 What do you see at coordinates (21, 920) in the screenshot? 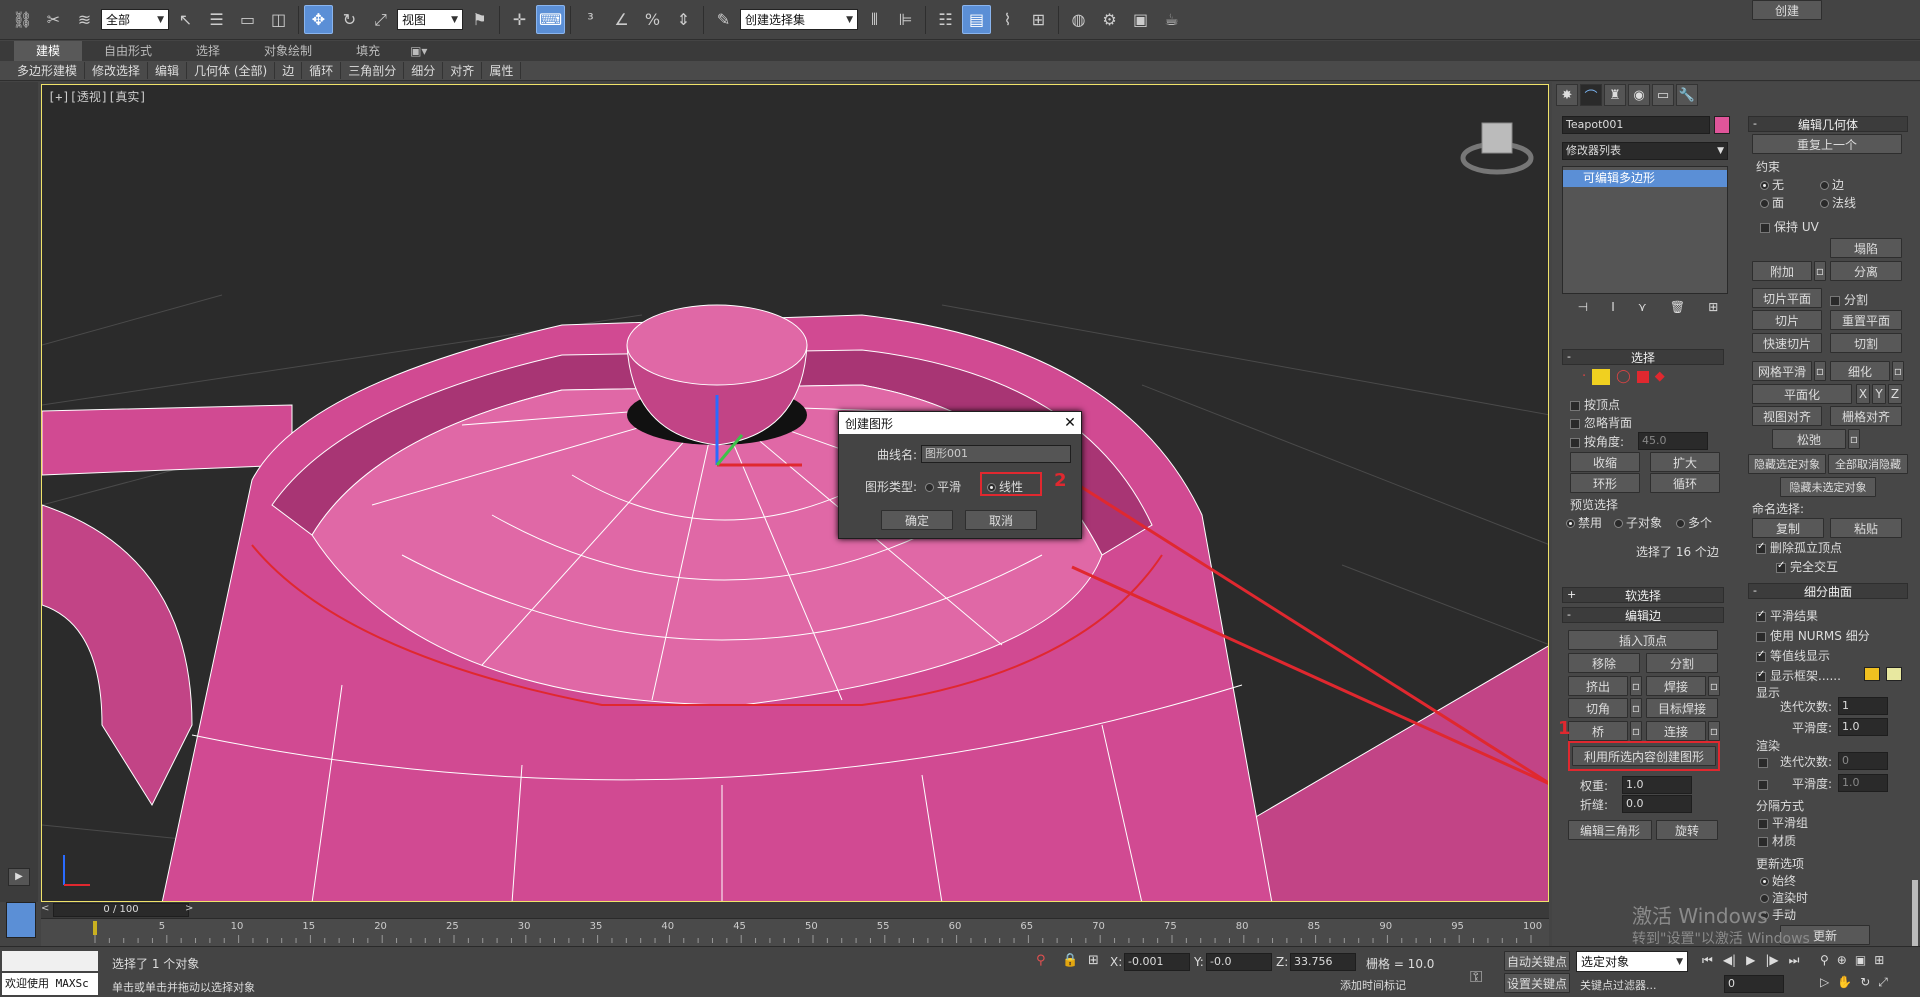
I see `mini-curve-editor-icon` at bounding box center [21, 920].